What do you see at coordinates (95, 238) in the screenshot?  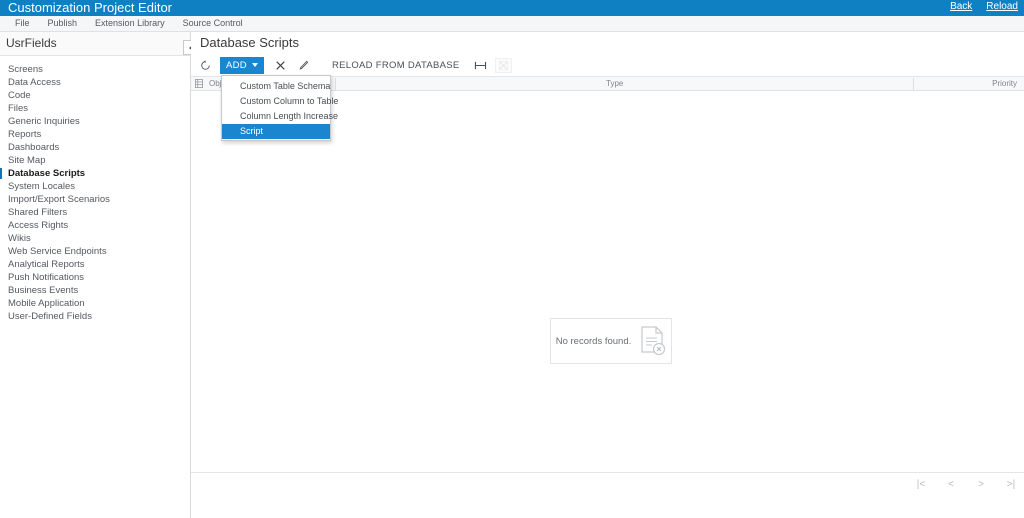 I see `sidebar-item-wikis: Wikis` at bounding box center [95, 238].